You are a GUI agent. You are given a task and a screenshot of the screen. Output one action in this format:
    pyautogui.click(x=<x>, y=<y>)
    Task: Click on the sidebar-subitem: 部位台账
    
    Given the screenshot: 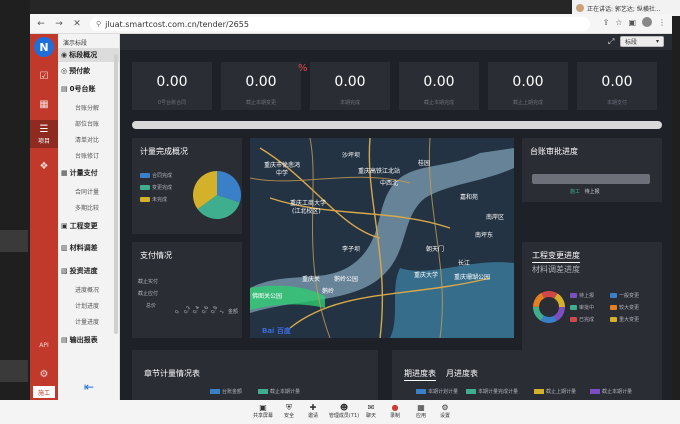 What is the action you would take?
    pyautogui.click(x=87, y=123)
    